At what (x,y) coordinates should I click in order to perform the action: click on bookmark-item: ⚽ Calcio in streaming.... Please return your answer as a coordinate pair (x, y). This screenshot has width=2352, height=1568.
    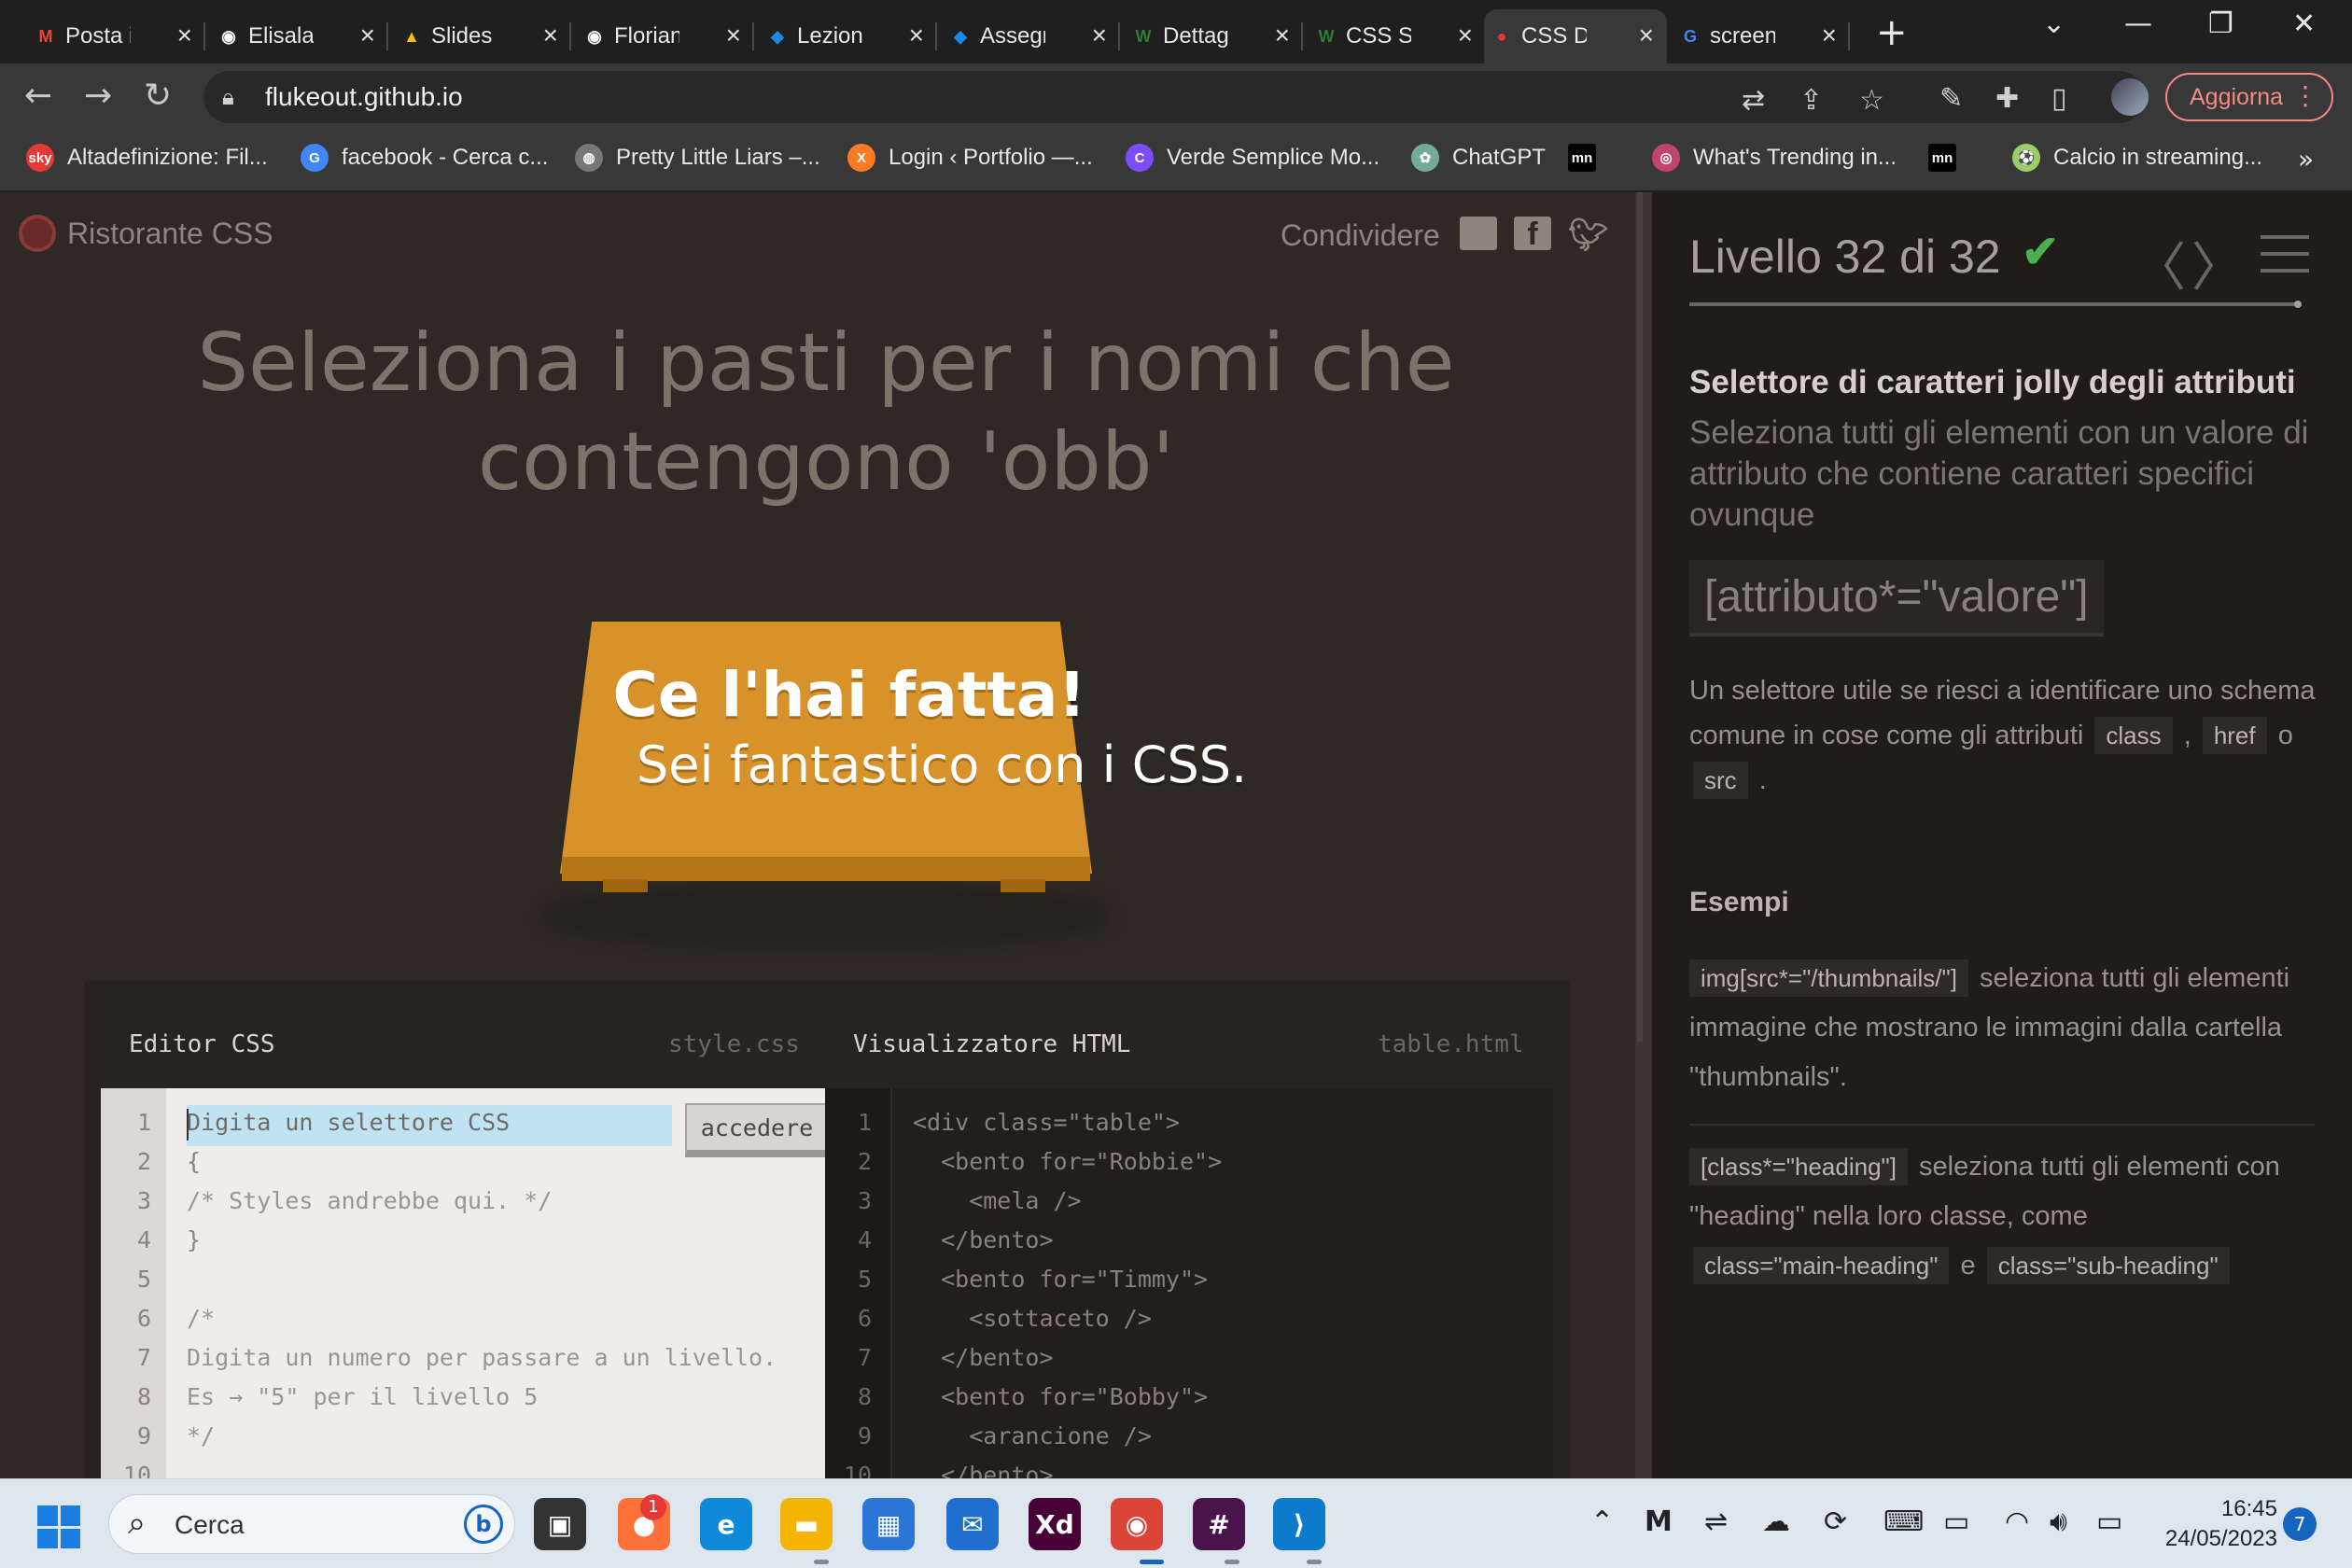
    Looking at the image, I should click on (2137, 158).